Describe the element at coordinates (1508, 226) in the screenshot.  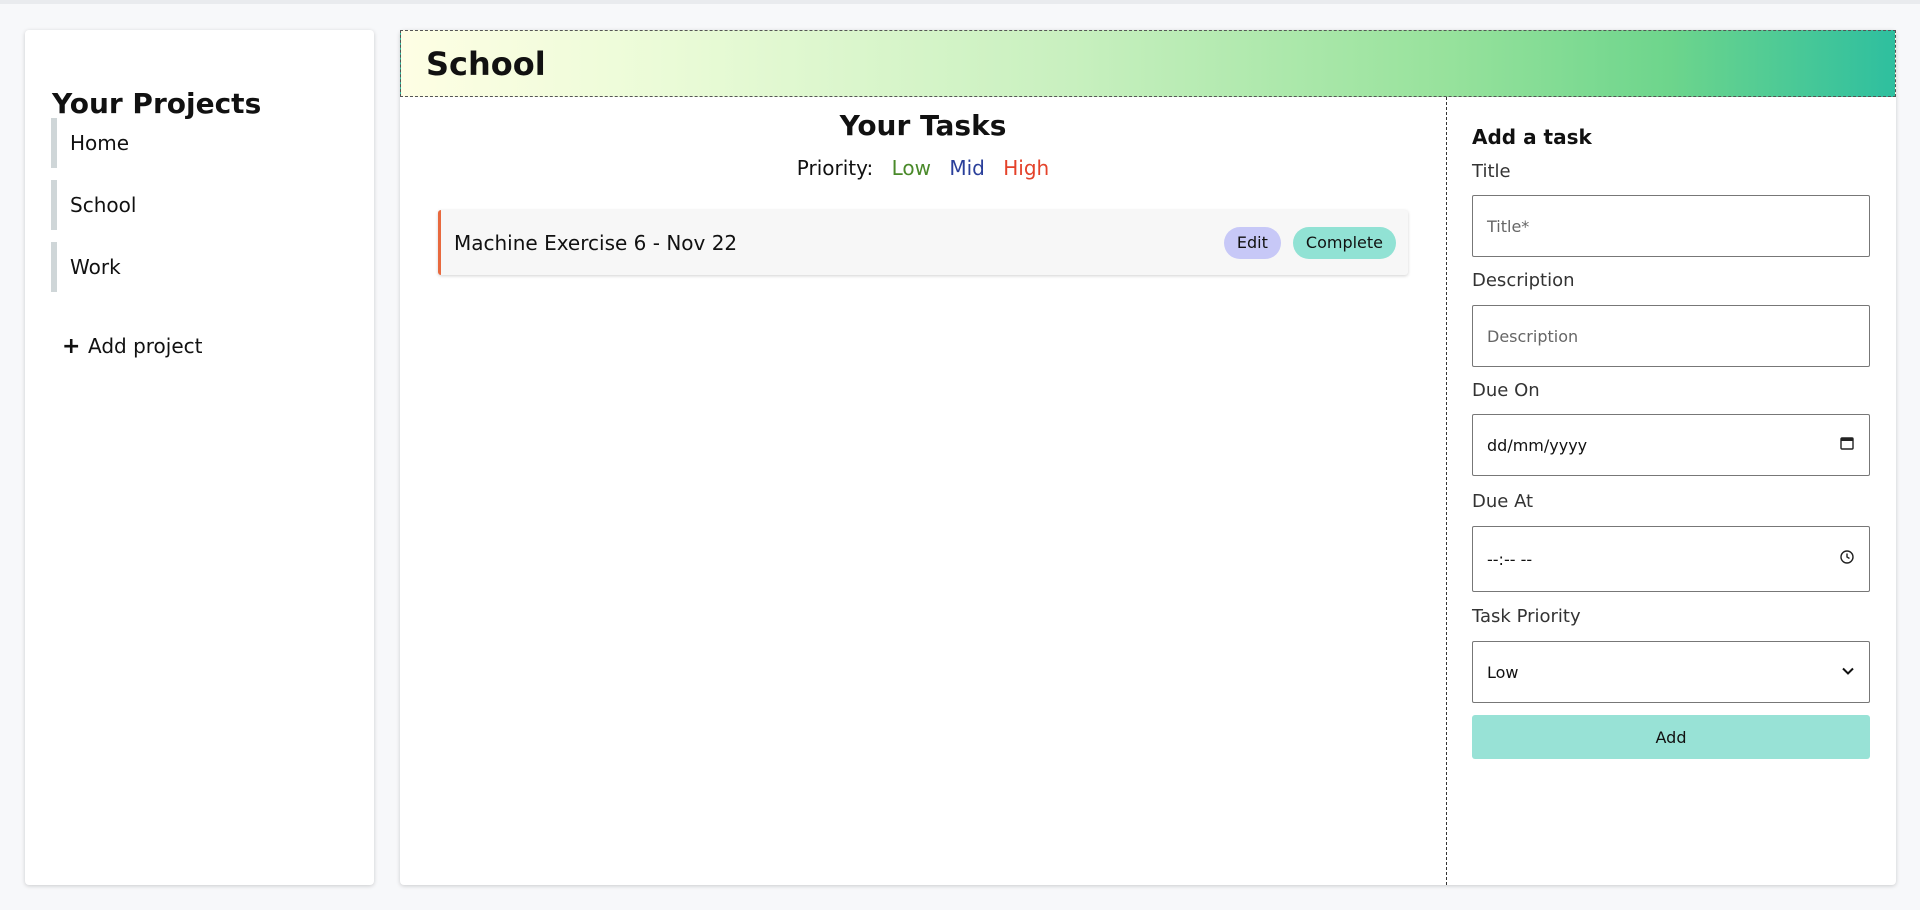
I see `title-input-placeholder: Title*` at that location.